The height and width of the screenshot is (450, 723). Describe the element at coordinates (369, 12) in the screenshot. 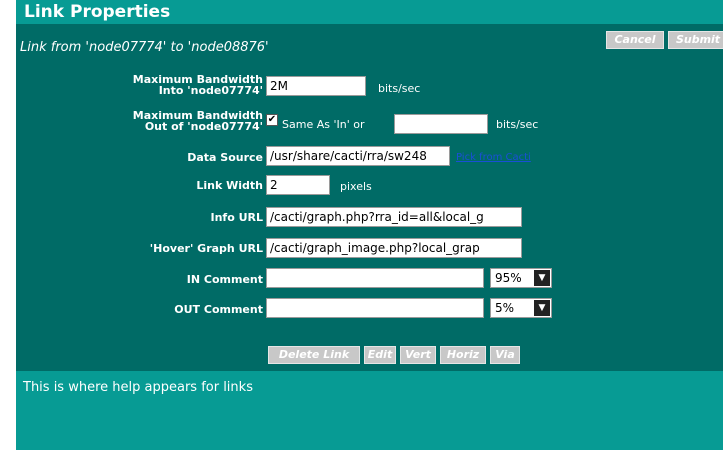

I see `dialog-title: Link Properties` at that location.